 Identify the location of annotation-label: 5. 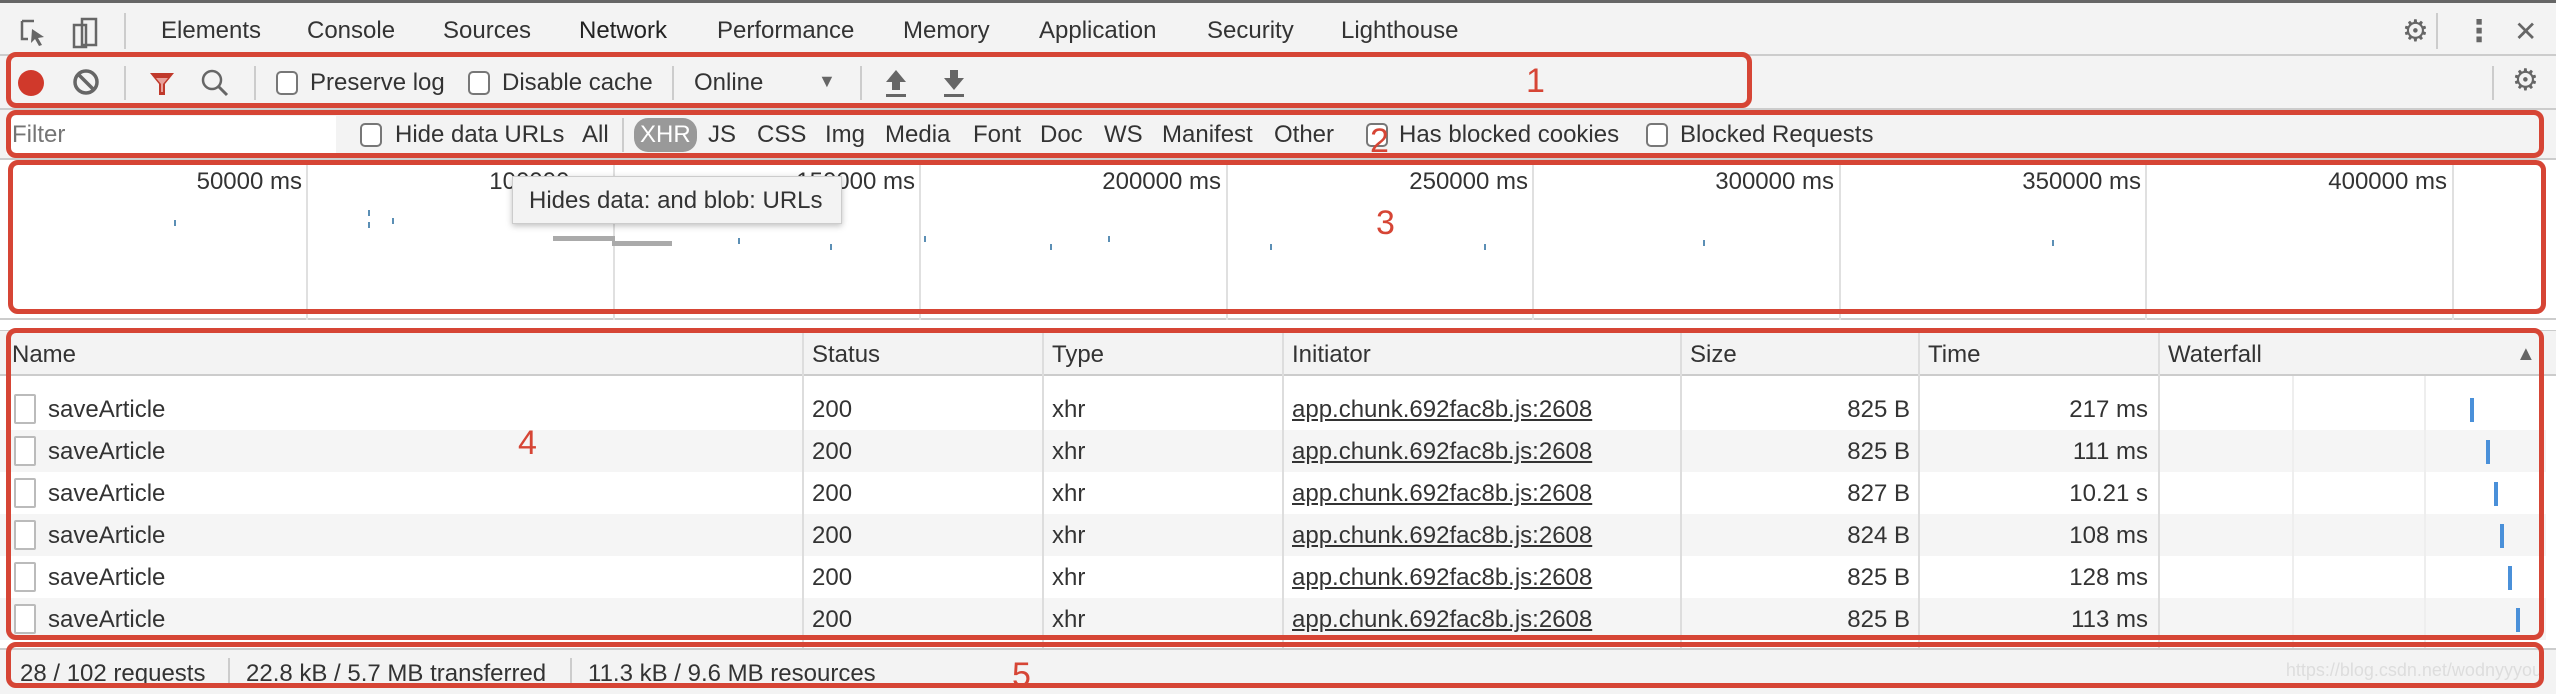
(1021, 675).